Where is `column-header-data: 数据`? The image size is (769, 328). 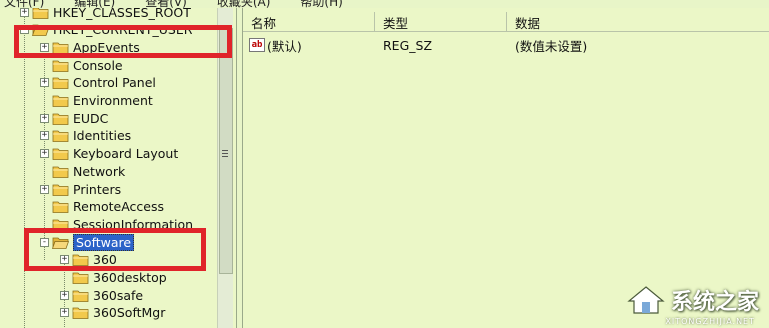 column-header-data: 数据 is located at coordinates (638, 22).